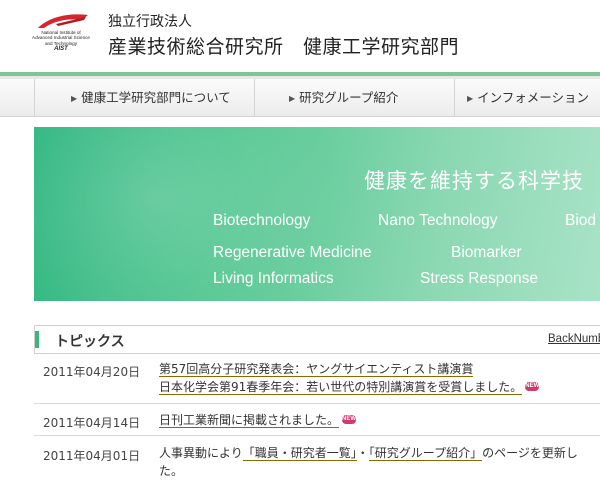 The height and width of the screenshot is (500, 600). What do you see at coordinates (316, 369) in the screenshot?
I see `news-link: 第57回高分子研究発表会：ヤングサイエンティスト講演賞` at bounding box center [316, 369].